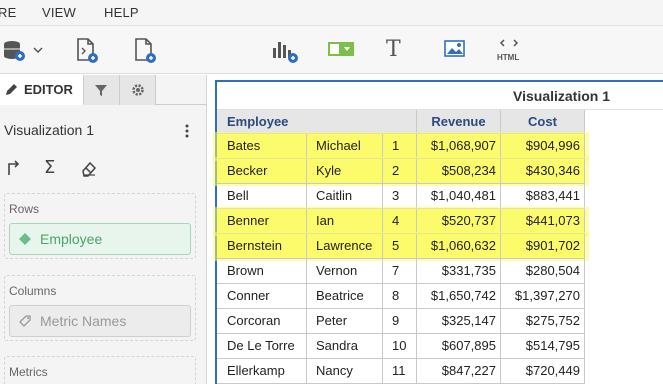  What do you see at coordinates (60, 168) in the screenshot?
I see `editor-tools: Σ` at bounding box center [60, 168].